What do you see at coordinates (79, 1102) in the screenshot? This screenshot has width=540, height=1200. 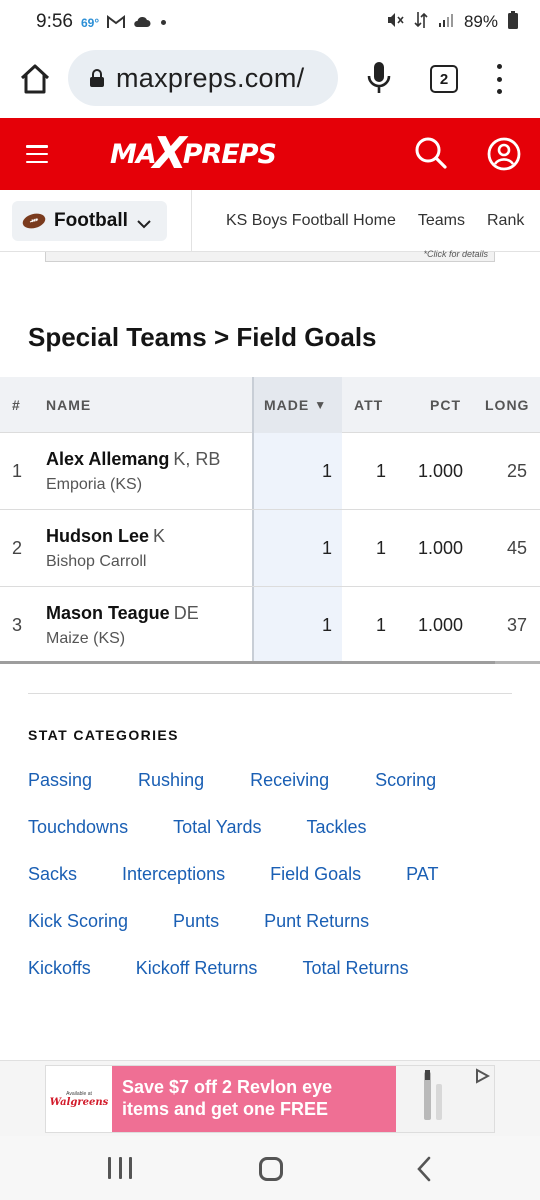 I see `ad-brand-name: Walgreens` at bounding box center [79, 1102].